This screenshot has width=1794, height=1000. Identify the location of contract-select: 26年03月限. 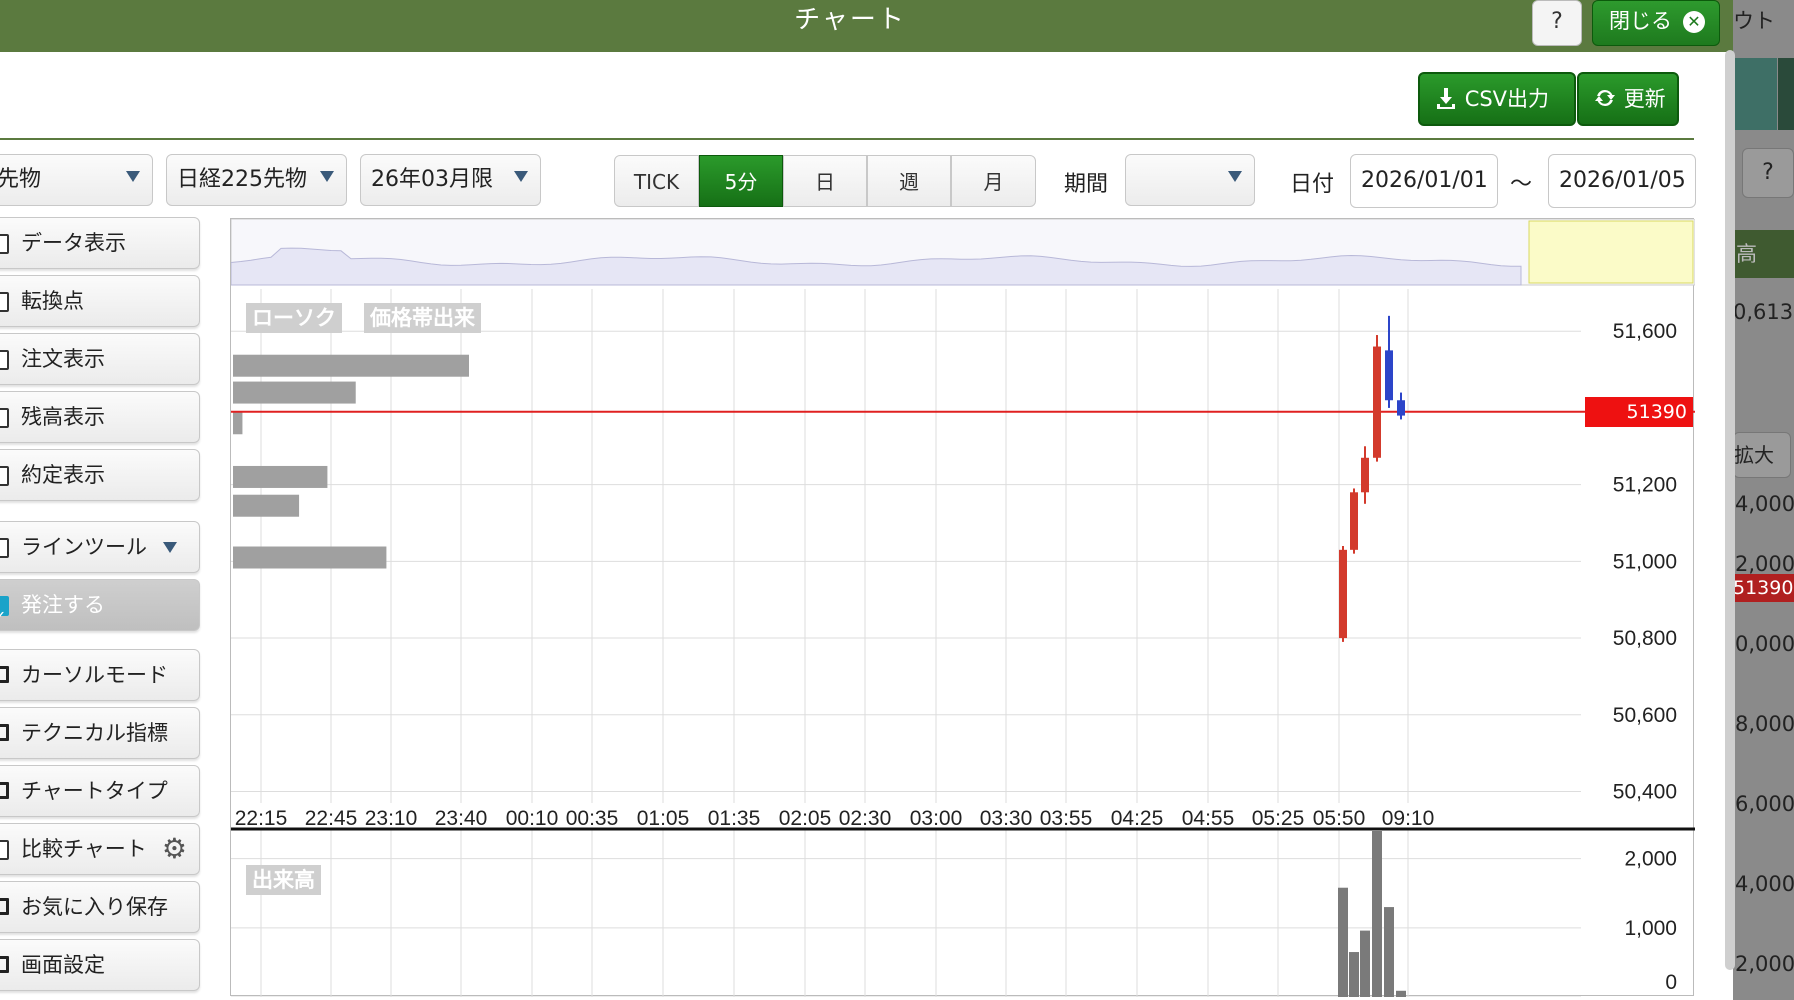
(450, 180).